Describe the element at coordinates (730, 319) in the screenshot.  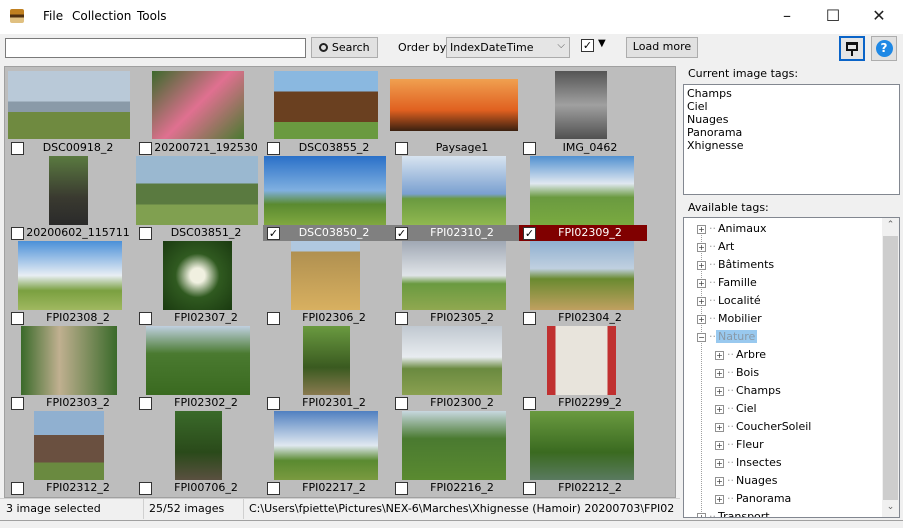
I see `tag-tree-item: + ·· Mobilier` at that location.